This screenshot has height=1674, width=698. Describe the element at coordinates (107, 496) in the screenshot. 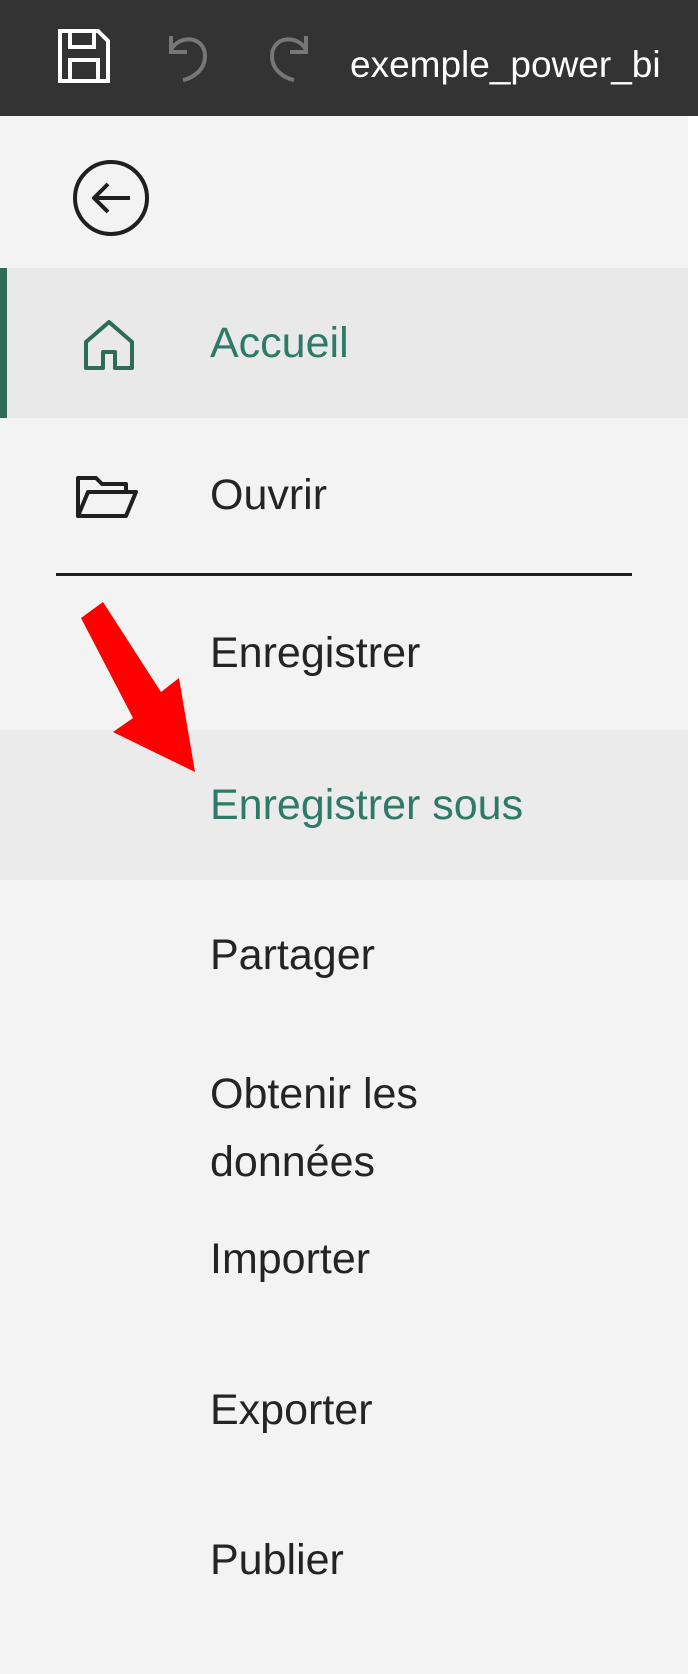

I see `folder-open-icon` at that location.